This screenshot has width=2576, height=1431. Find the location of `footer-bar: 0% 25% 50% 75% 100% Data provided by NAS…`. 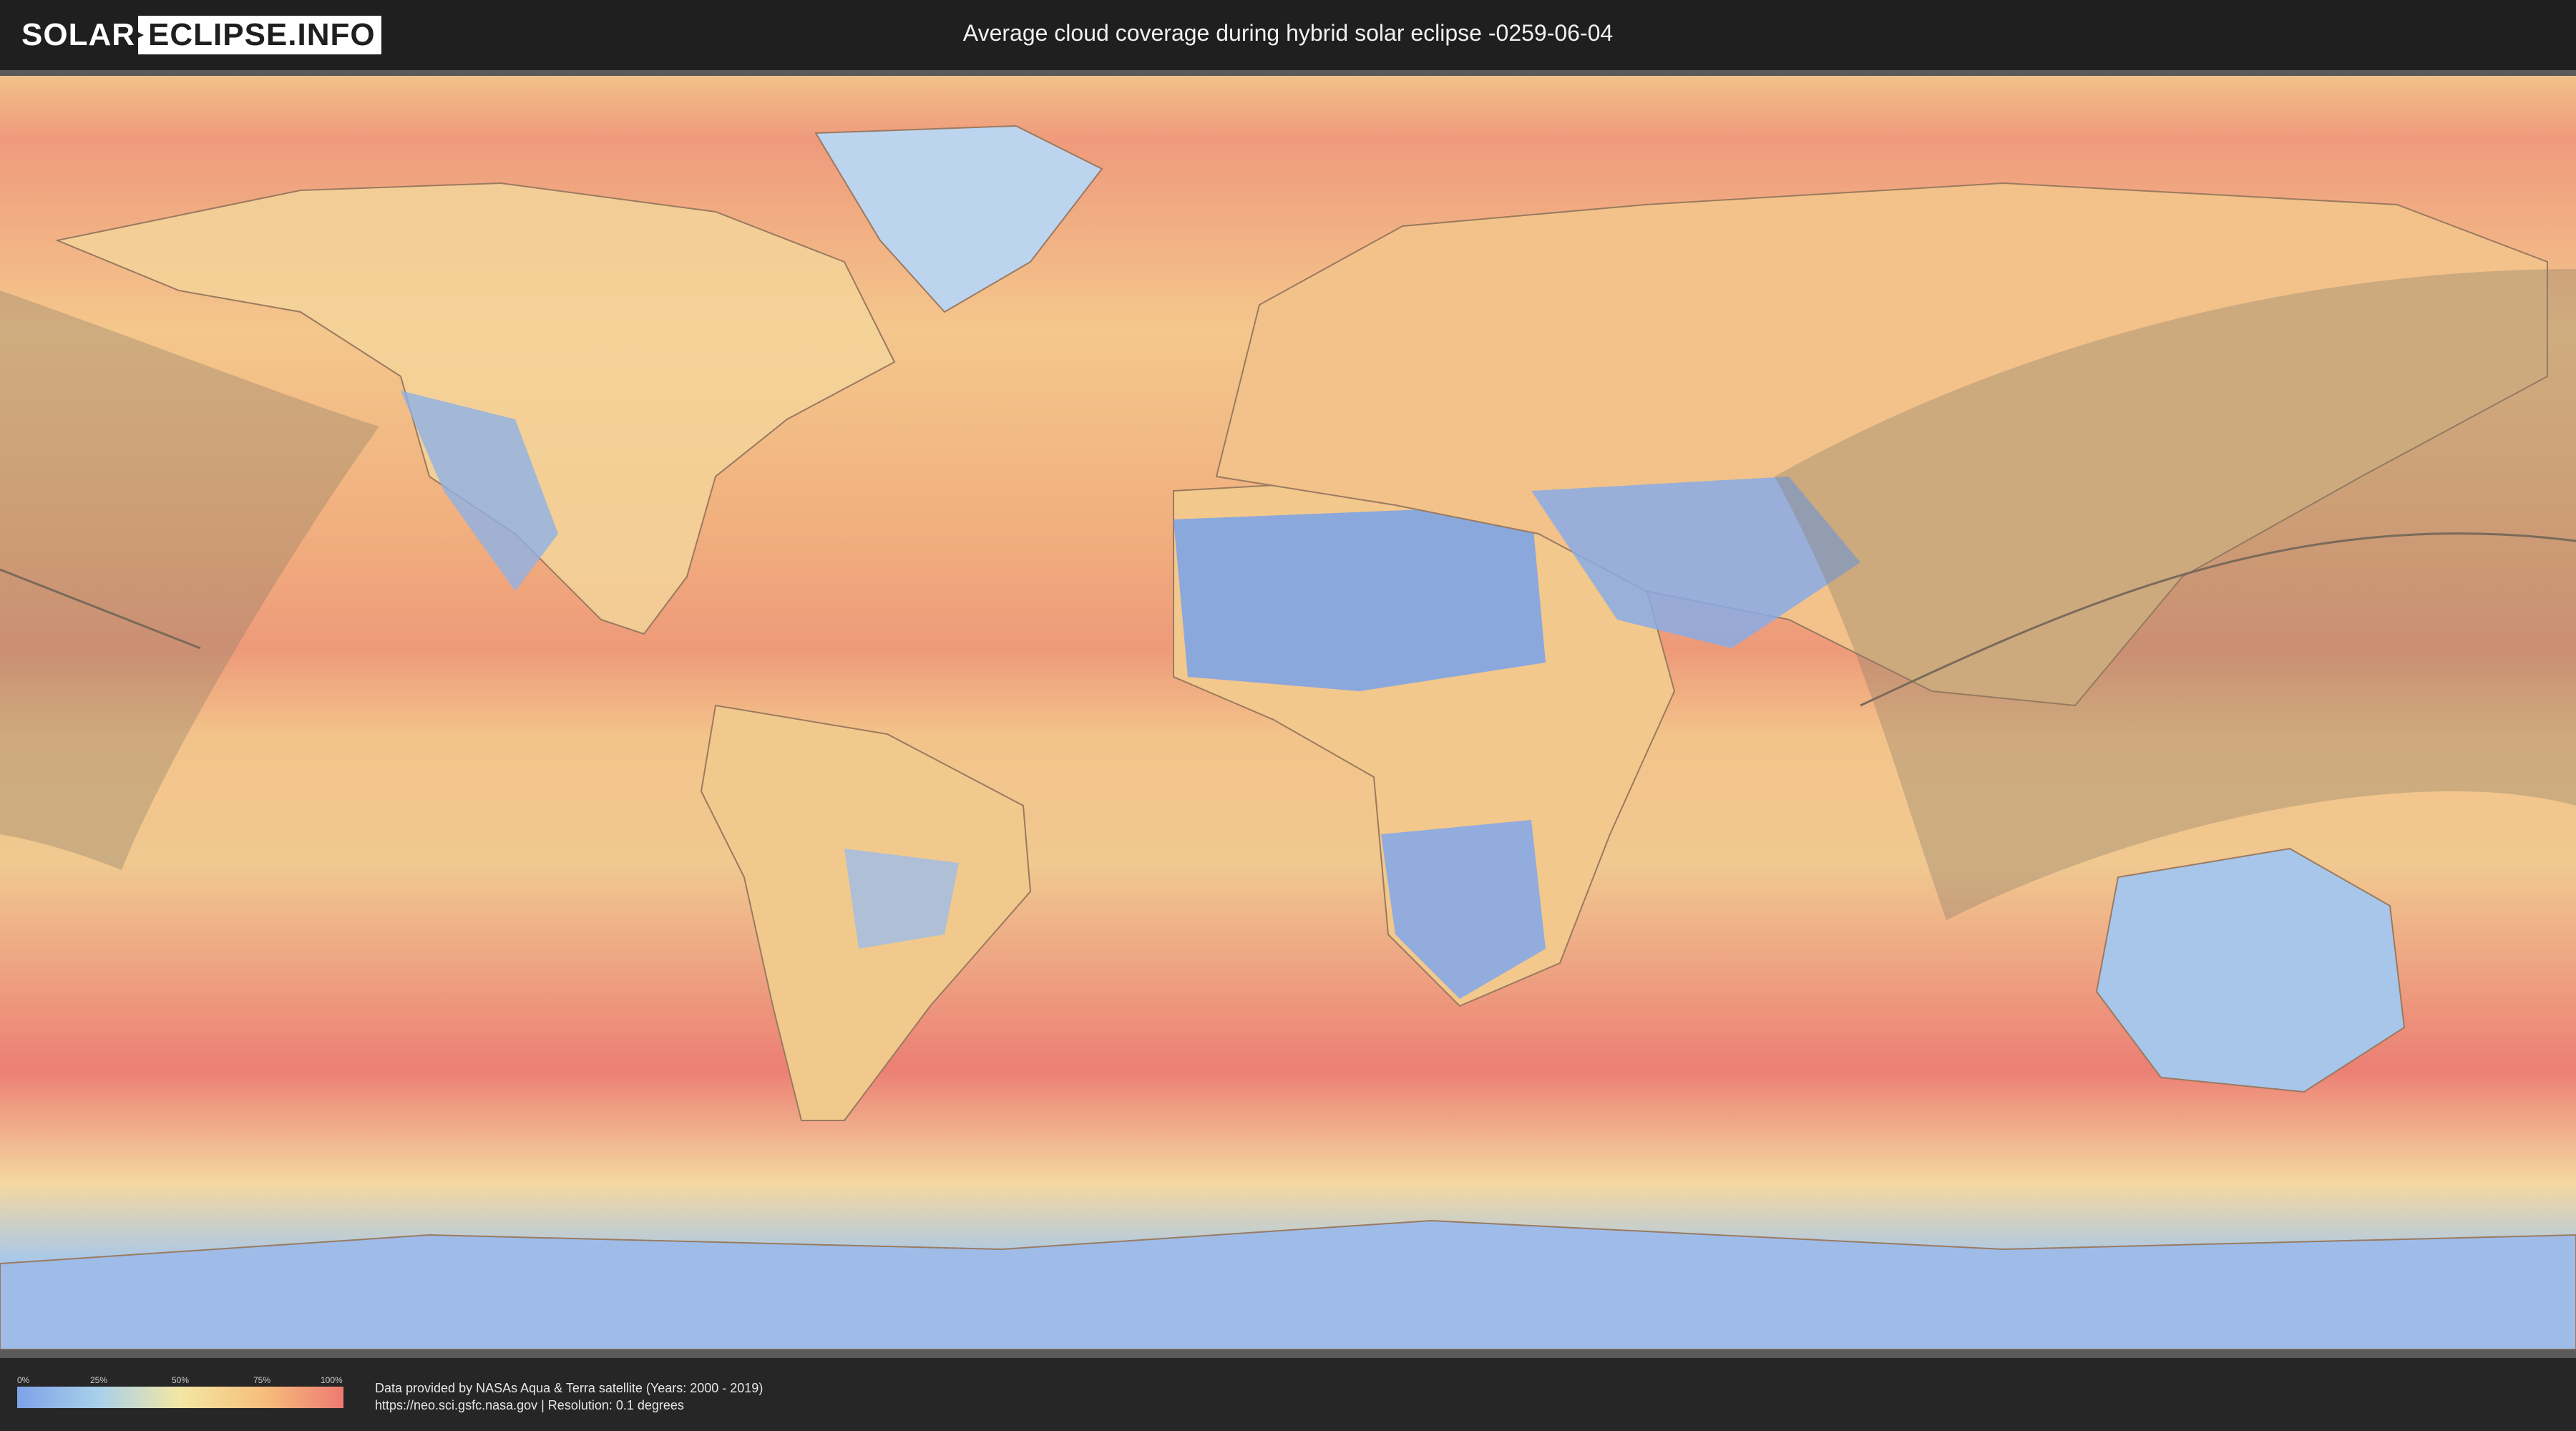

footer-bar: 0% 25% 50% 75% 100% Data provided by NAS… is located at coordinates (1288, 1394).